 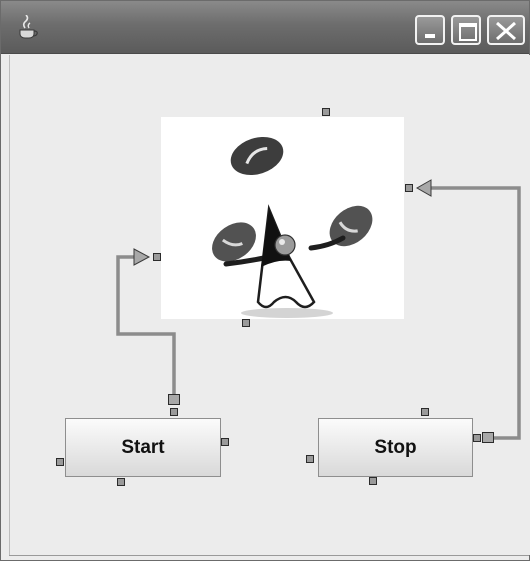 I want to click on stop-button-label: Stop, so click(x=395, y=447).